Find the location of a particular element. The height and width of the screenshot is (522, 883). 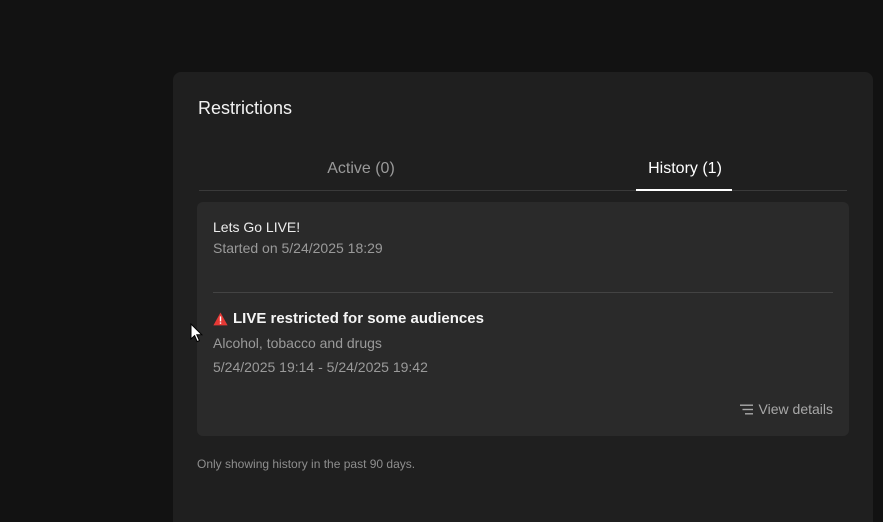

restriction-time-range: 5/24/2025 19:14 - 5/24/2025 19:42 is located at coordinates (320, 367).